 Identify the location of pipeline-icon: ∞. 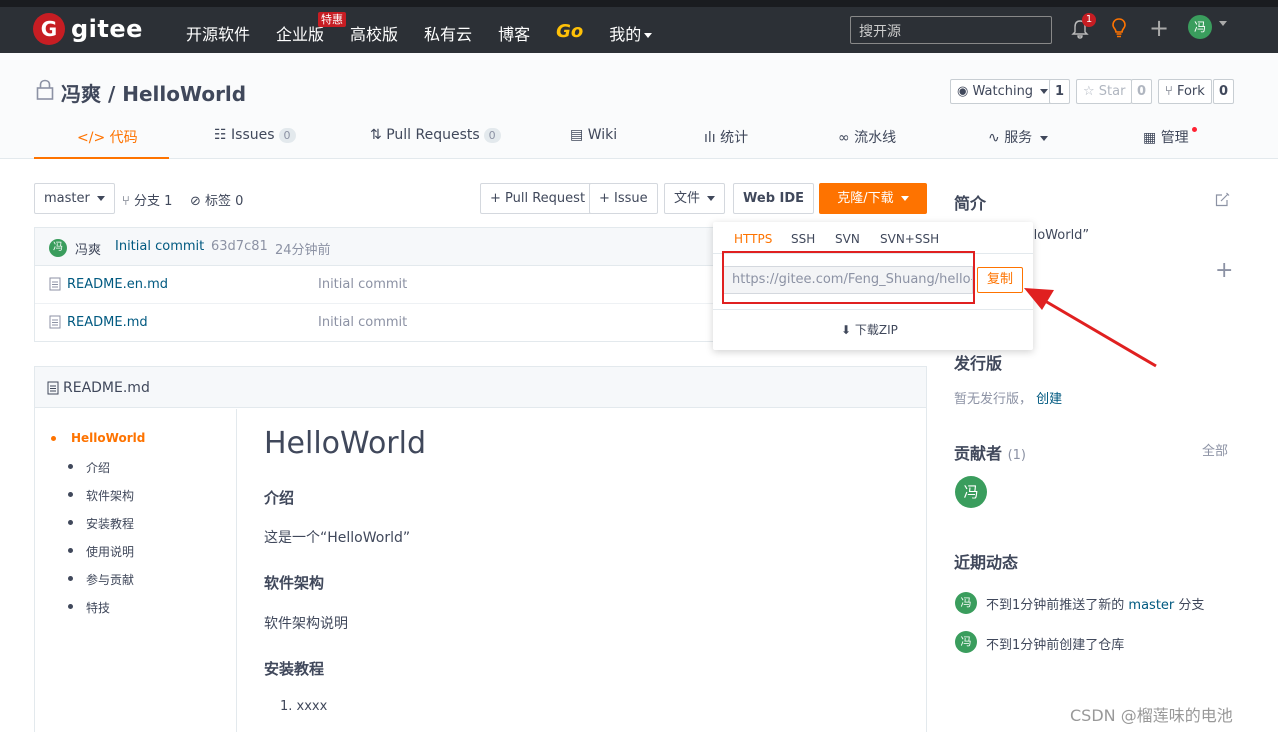
(844, 138).